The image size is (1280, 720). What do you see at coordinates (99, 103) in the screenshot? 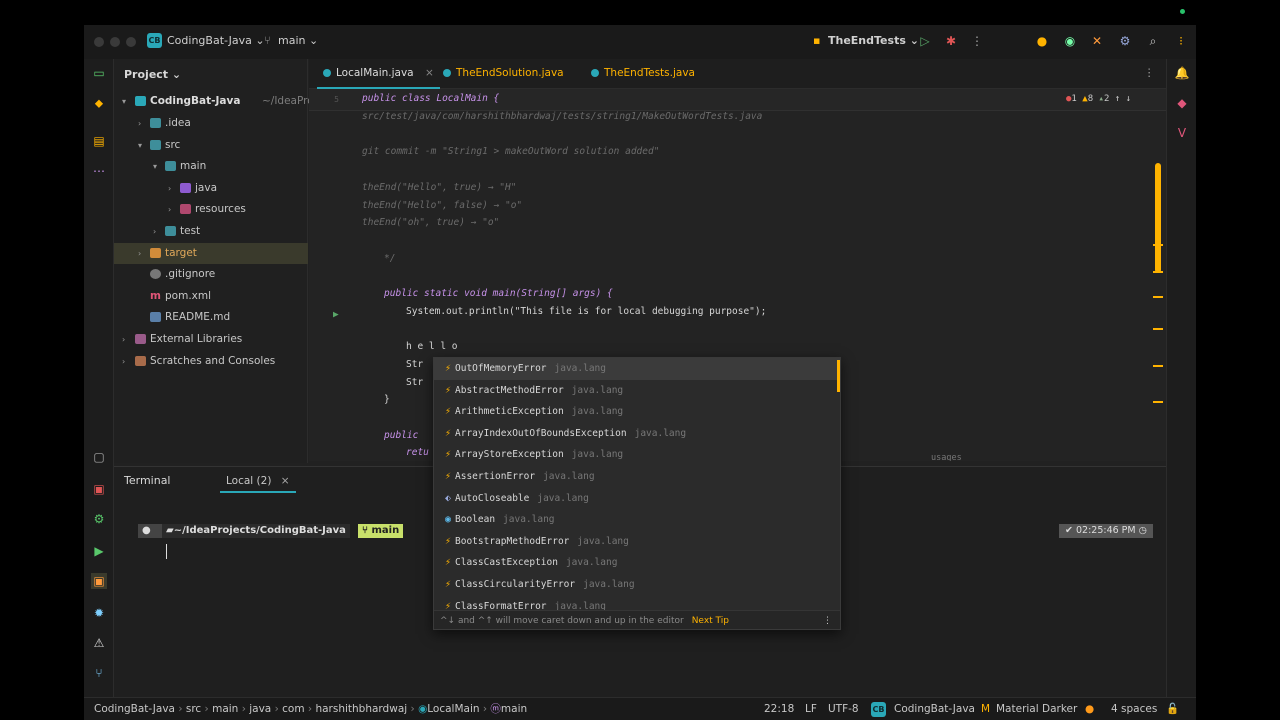
I see `commit-tool-icon: ⬥` at bounding box center [99, 103].